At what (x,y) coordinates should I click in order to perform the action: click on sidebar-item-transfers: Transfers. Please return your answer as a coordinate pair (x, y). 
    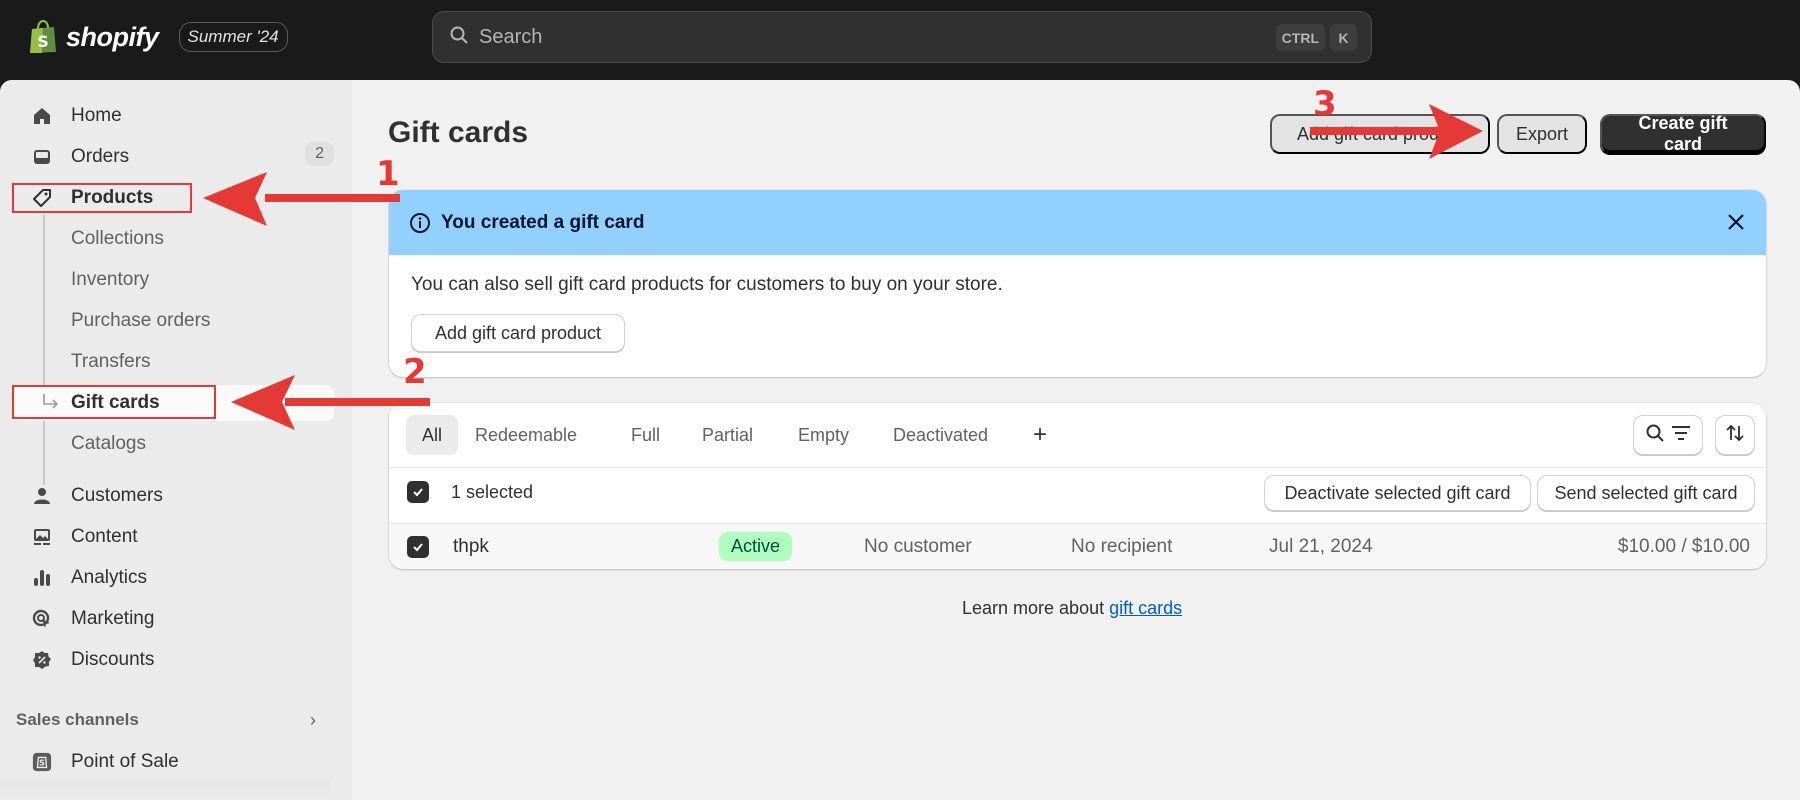
    Looking at the image, I should click on (174, 362).